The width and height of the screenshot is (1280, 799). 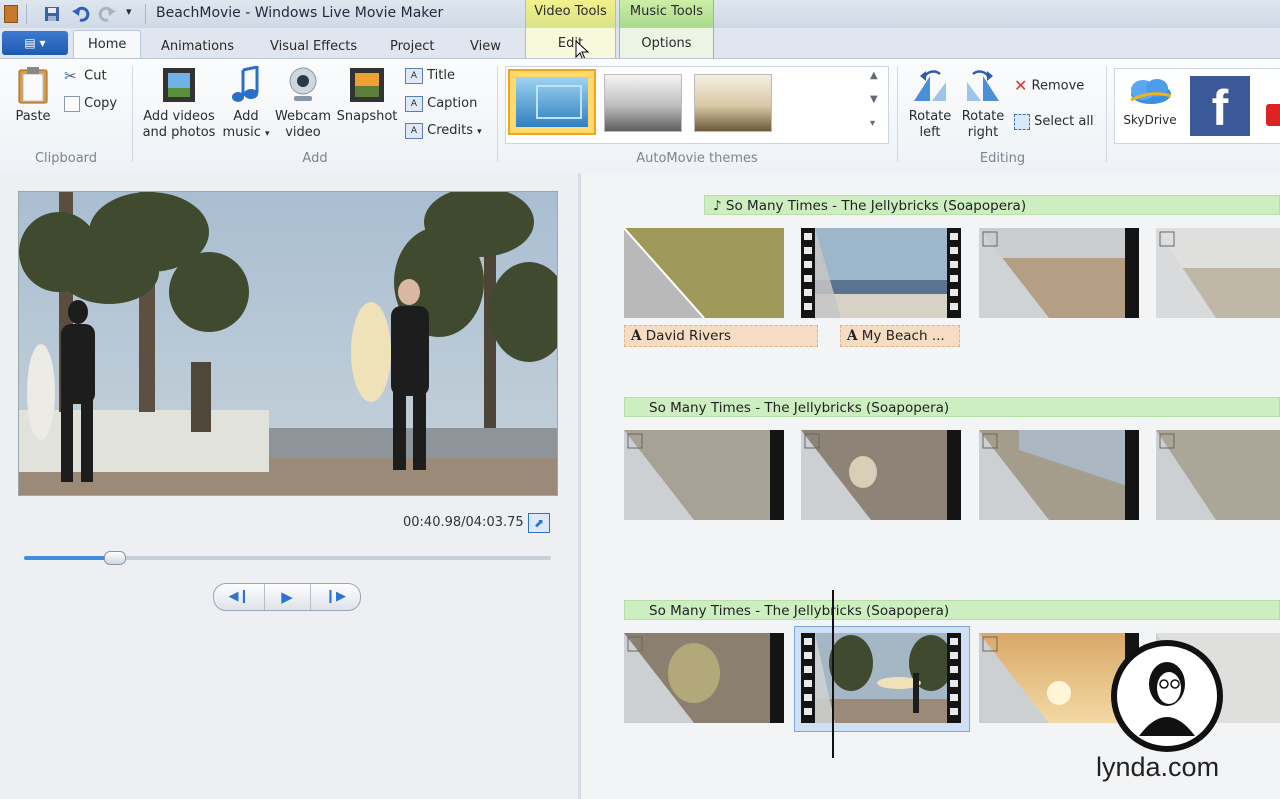 What do you see at coordinates (704, 475) in the screenshot?
I see `clip-sand` at bounding box center [704, 475].